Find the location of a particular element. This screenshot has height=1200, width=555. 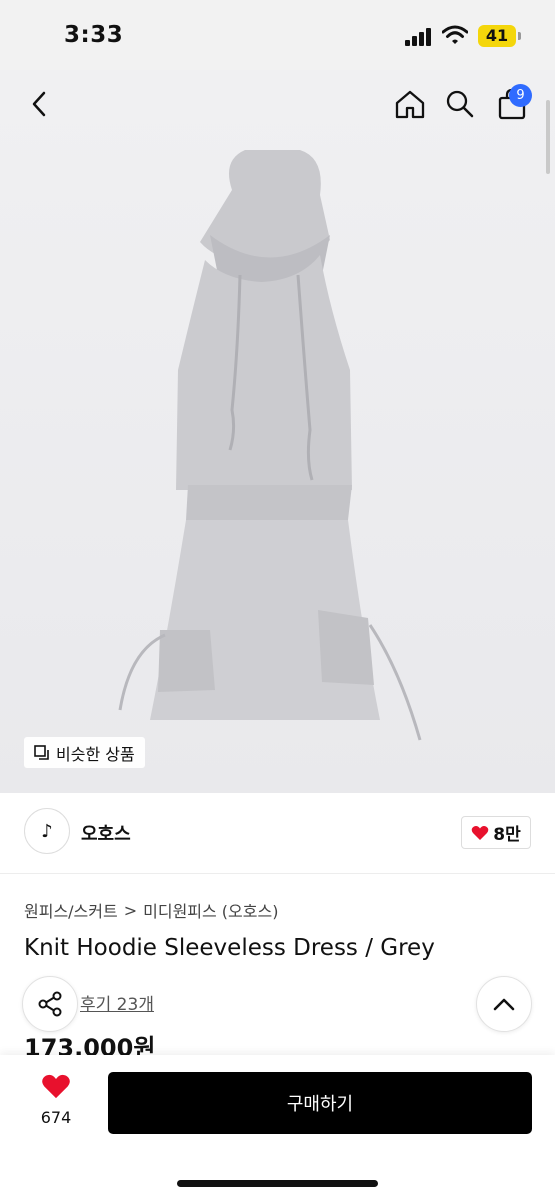

bottom-action-bar: 674 구매하기 is located at coordinates (277, 1127).